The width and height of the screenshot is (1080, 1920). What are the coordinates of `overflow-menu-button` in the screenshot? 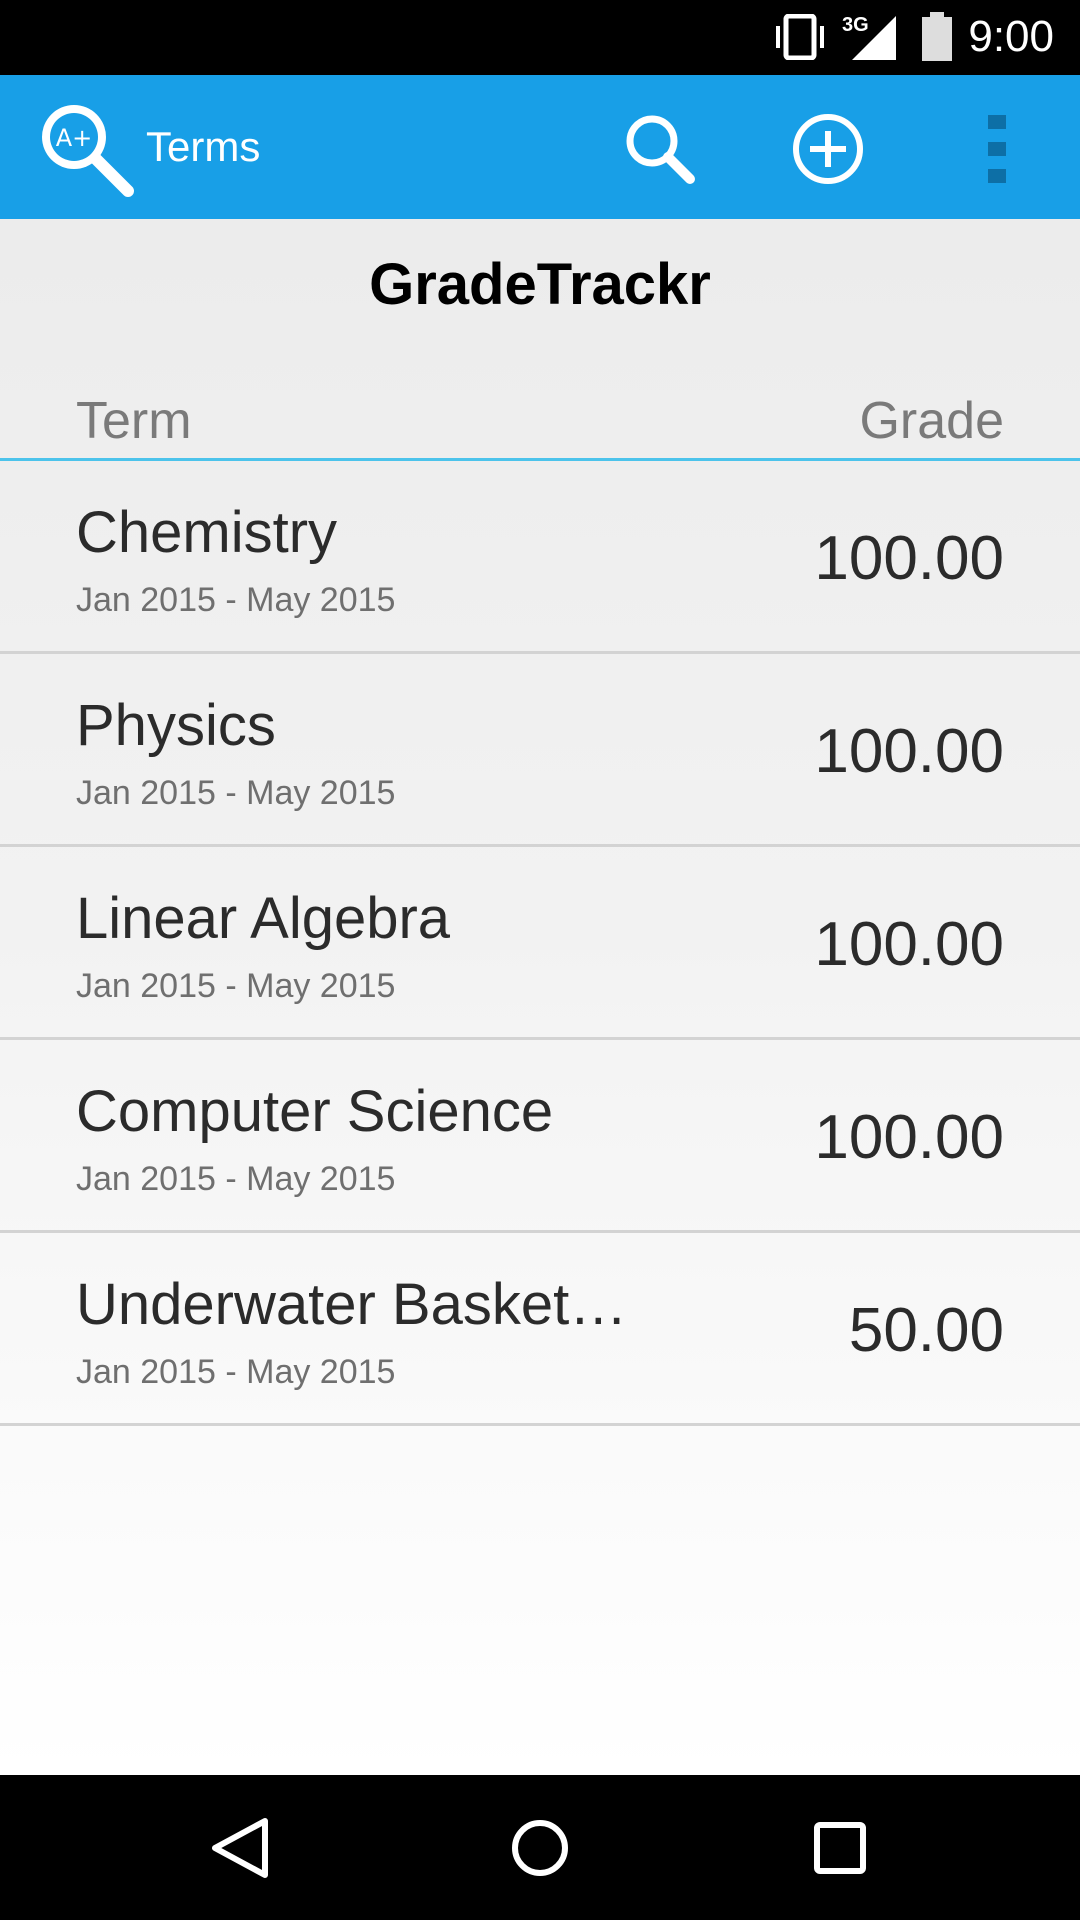 It's located at (998, 149).